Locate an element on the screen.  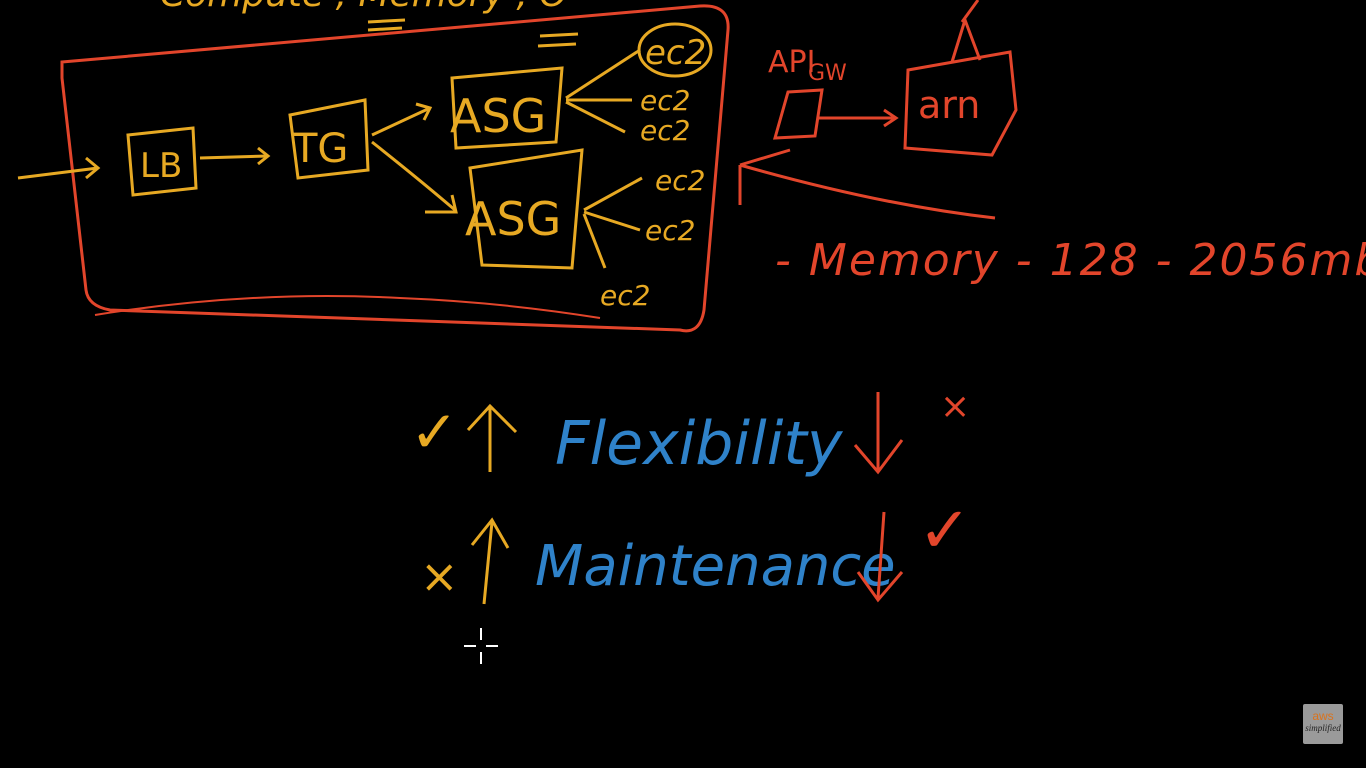
flexibility-label: Flexibility is located at coordinates (699, 444).